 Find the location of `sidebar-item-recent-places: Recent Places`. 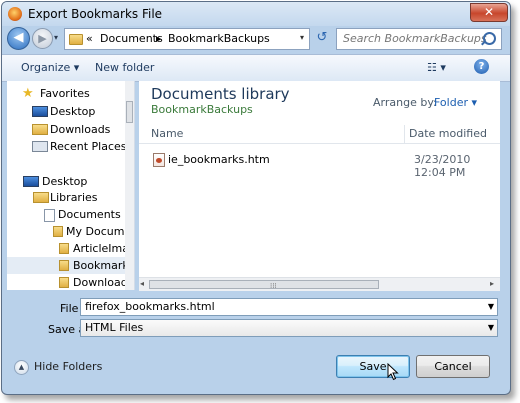

sidebar-item-recent-places: Recent Places is located at coordinates (69, 146).